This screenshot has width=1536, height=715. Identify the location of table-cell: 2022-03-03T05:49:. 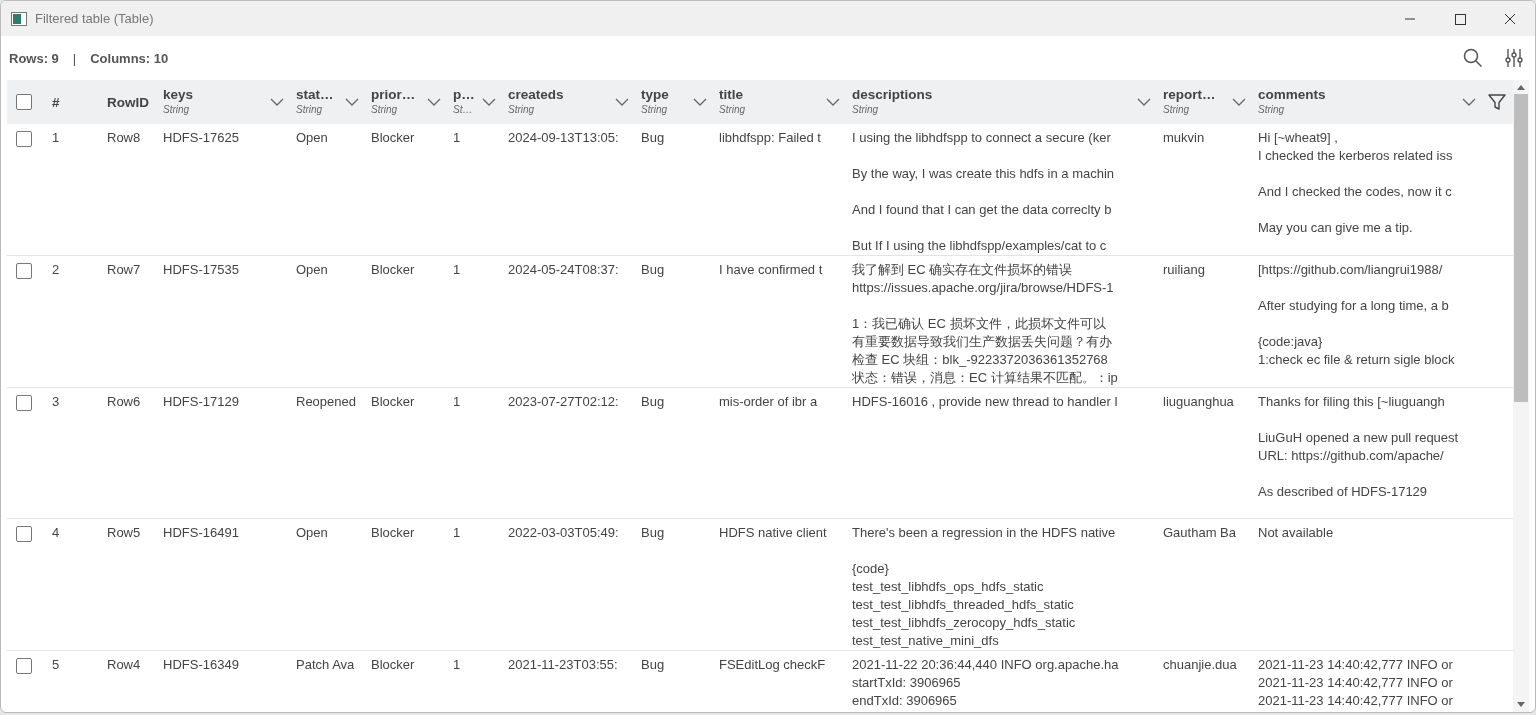
(563, 532).